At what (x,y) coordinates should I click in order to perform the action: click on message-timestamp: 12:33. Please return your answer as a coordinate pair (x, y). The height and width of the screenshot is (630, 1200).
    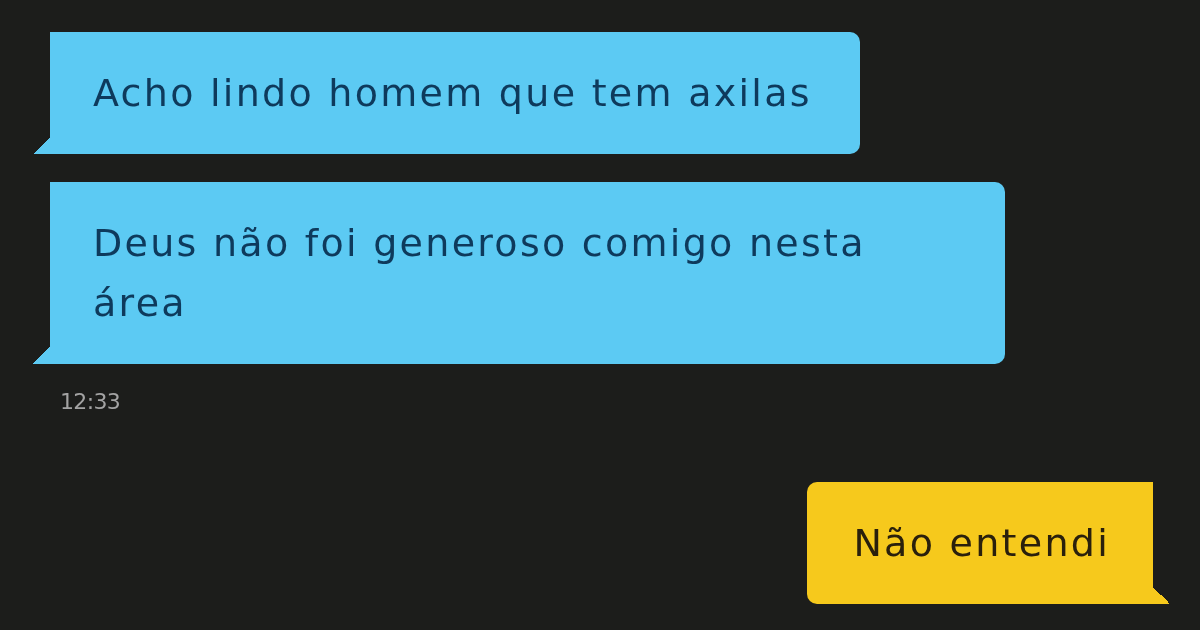
    Looking at the image, I should click on (90, 402).